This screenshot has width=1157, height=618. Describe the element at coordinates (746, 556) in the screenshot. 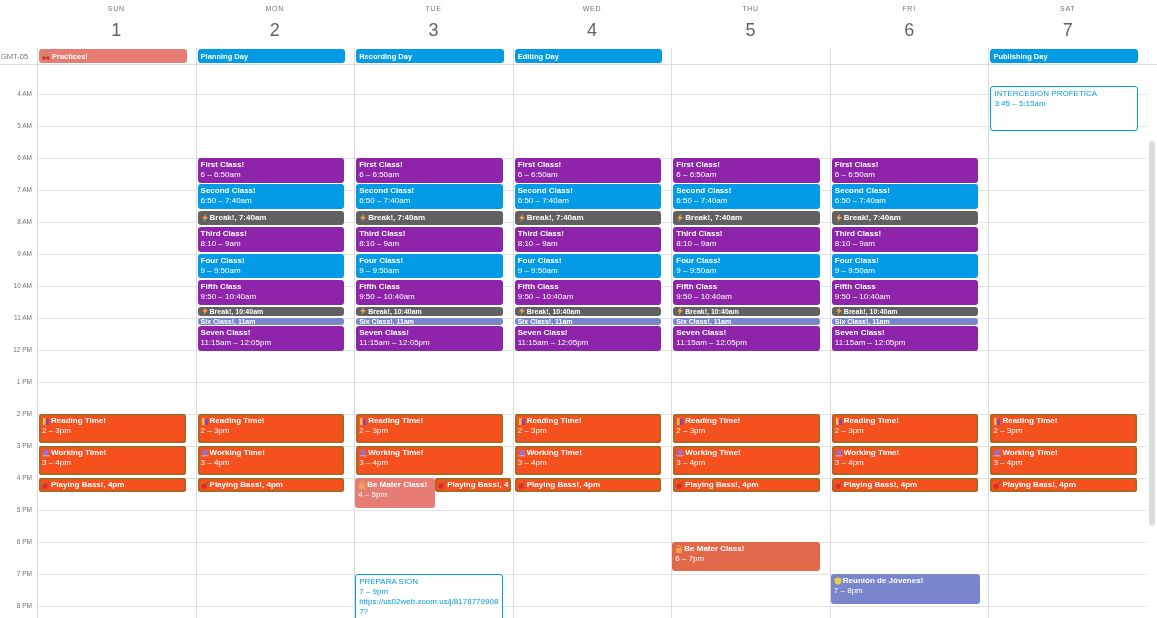

I see `calendar-event: Be Mater Class! 6 – 7pm` at that location.